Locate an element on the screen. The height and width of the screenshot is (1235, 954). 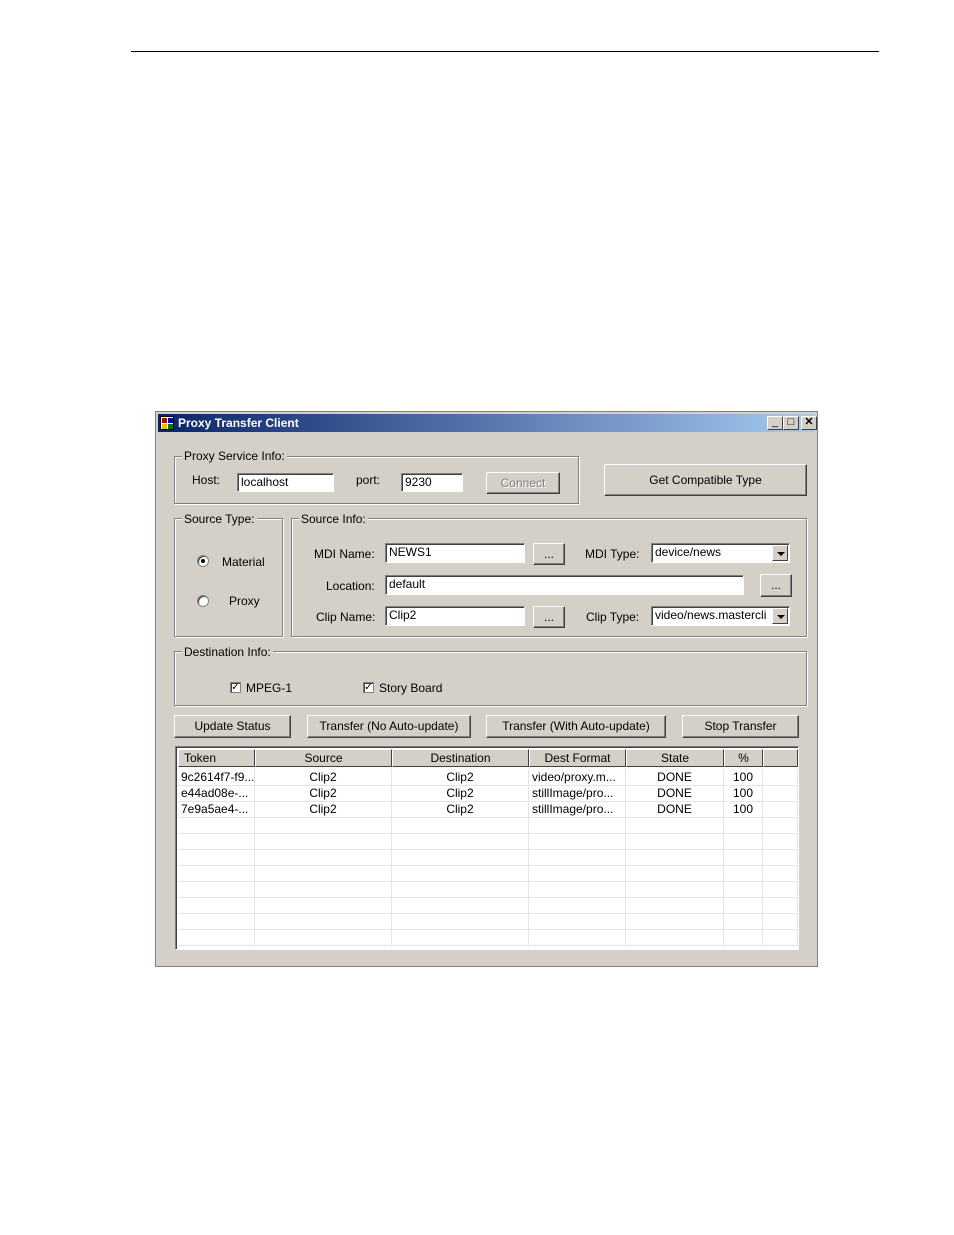
minimize-icon: _ is located at coordinates (775, 423).